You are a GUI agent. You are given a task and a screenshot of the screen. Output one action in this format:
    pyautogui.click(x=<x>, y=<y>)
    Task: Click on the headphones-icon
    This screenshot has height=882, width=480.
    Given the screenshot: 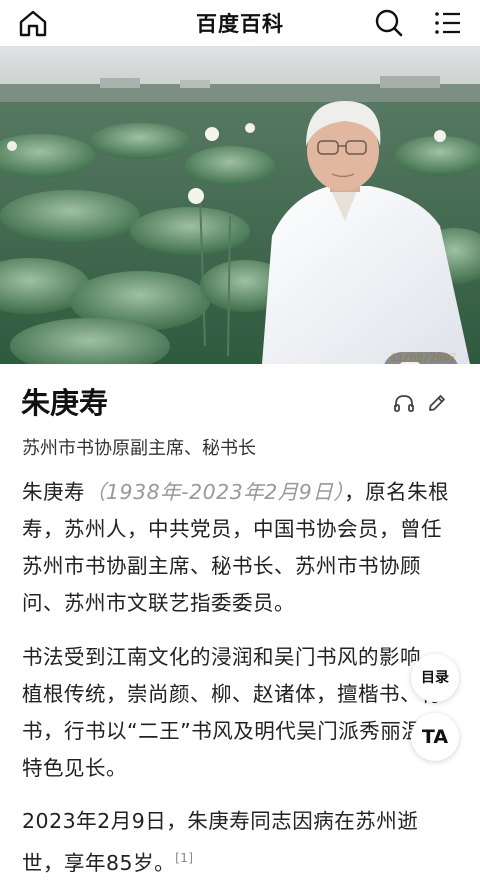 What is the action you would take?
    pyautogui.click(x=404, y=403)
    